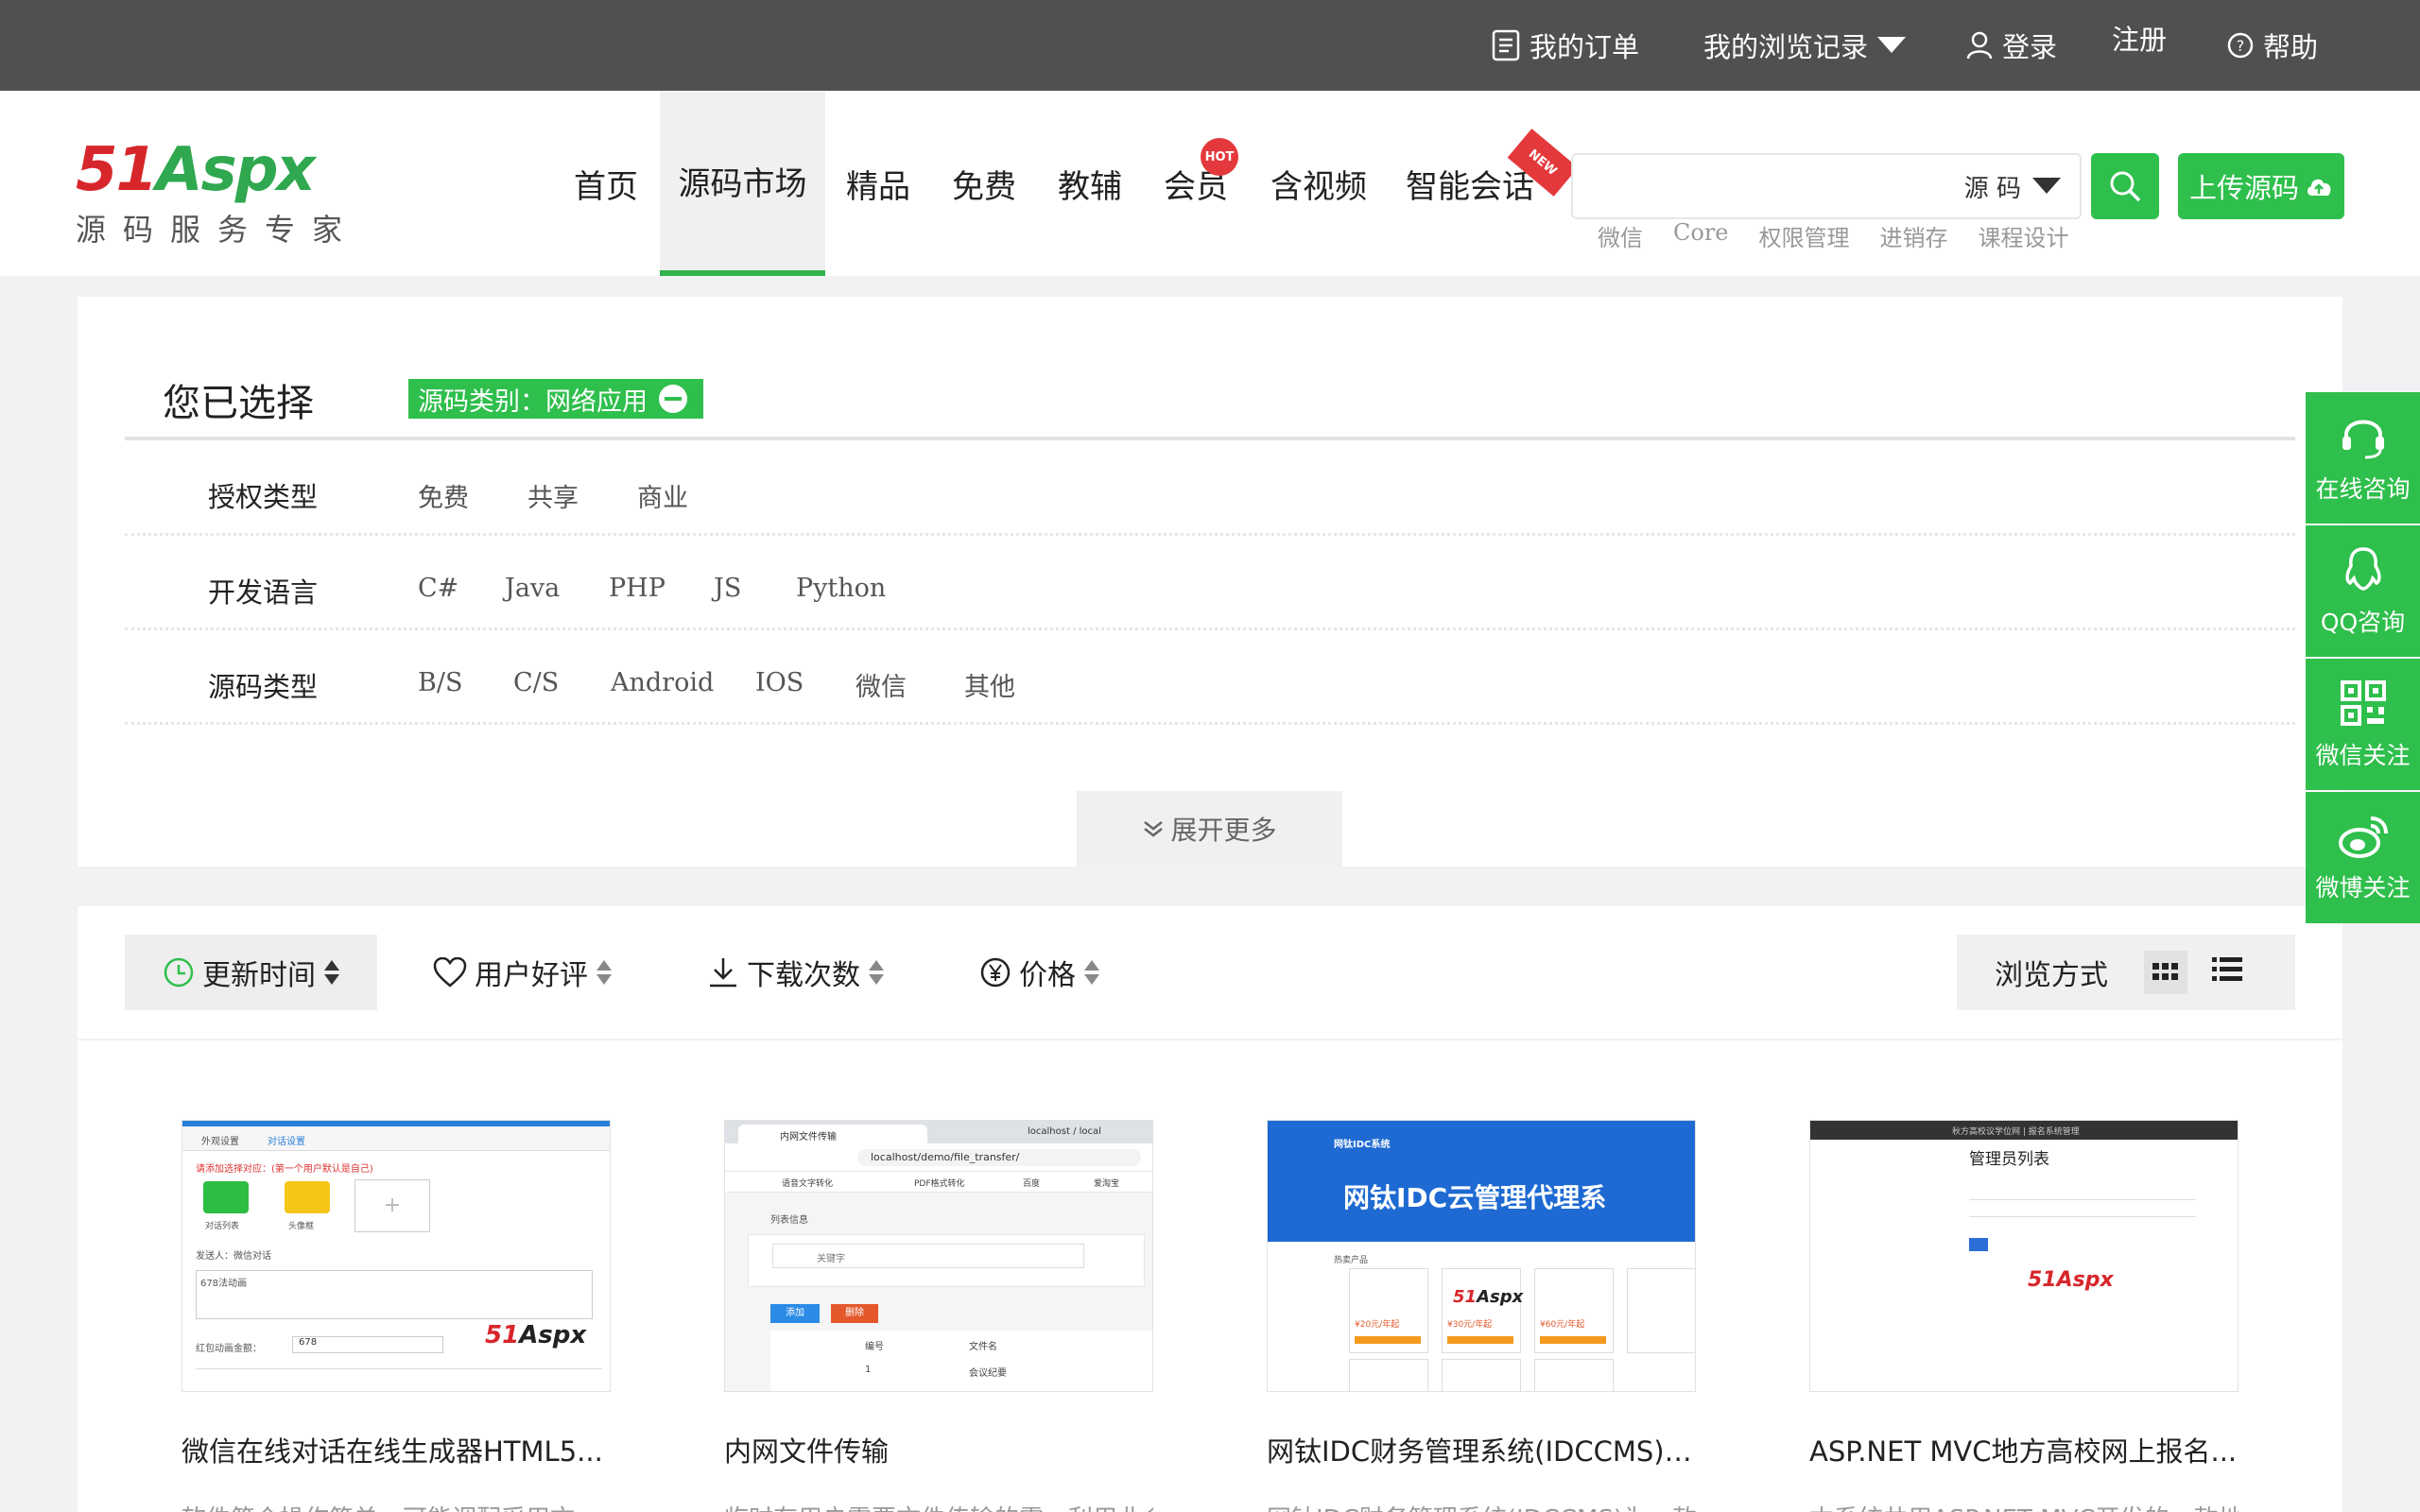 The width and height of the screenshot is (2420, 1512). I want to click on my-orders-link: 我的订单, so click(1566, 45).